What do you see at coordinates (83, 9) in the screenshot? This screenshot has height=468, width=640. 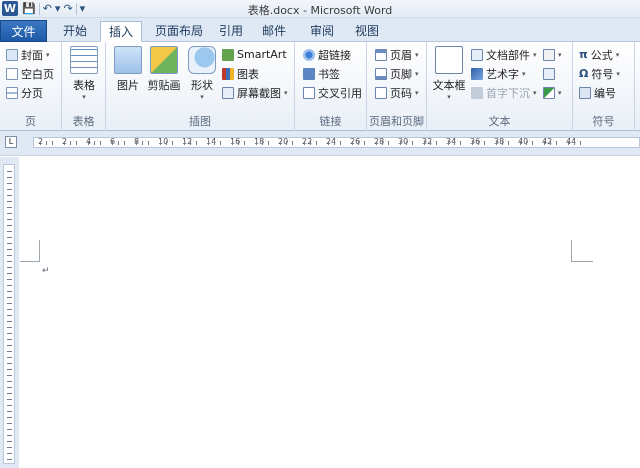 I see `customize-qat-icon: ▾` at bounding box center [83, 9].